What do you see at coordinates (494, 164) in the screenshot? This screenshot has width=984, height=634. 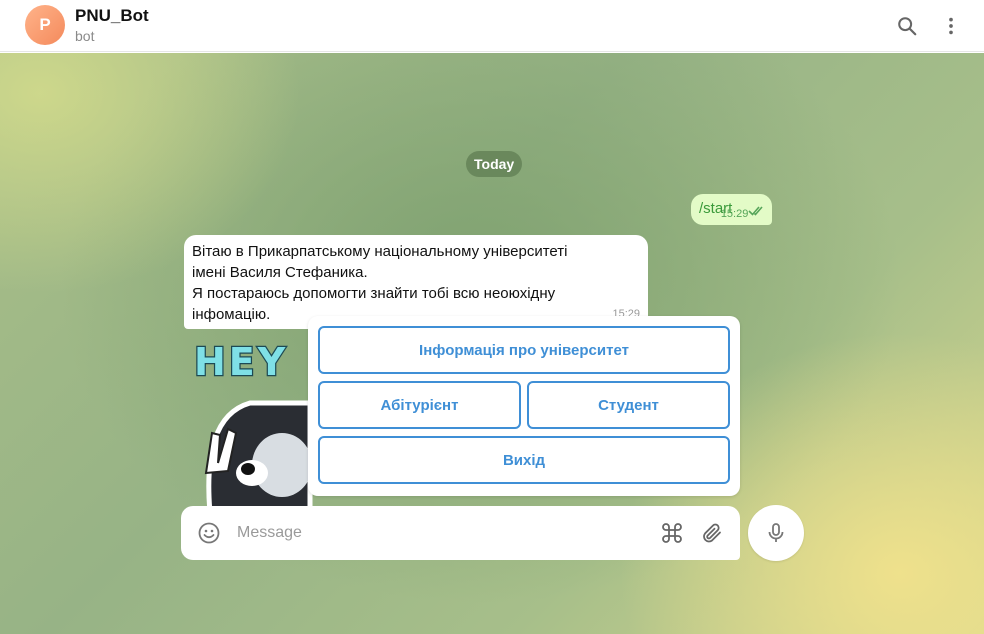 I see `date-separator: Today` at bounding box center [494, 164].